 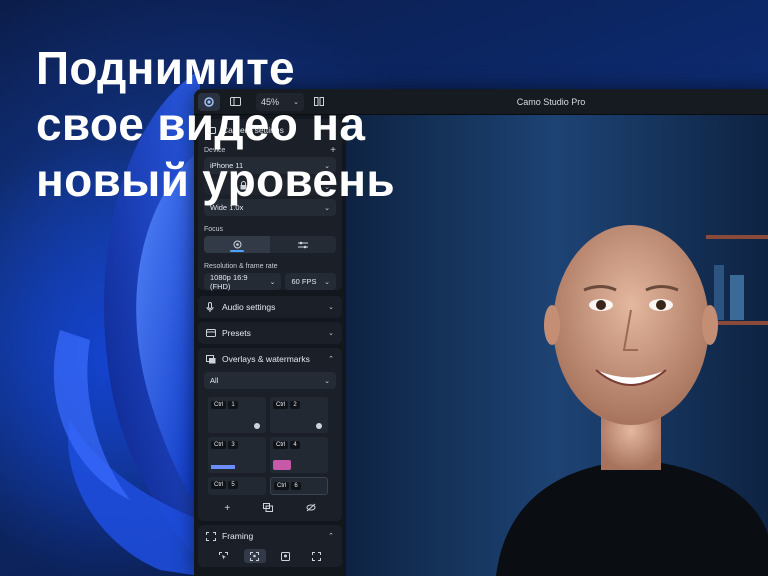 I want to click on duplicate-overlay-icon, so click(x=267, y=509).